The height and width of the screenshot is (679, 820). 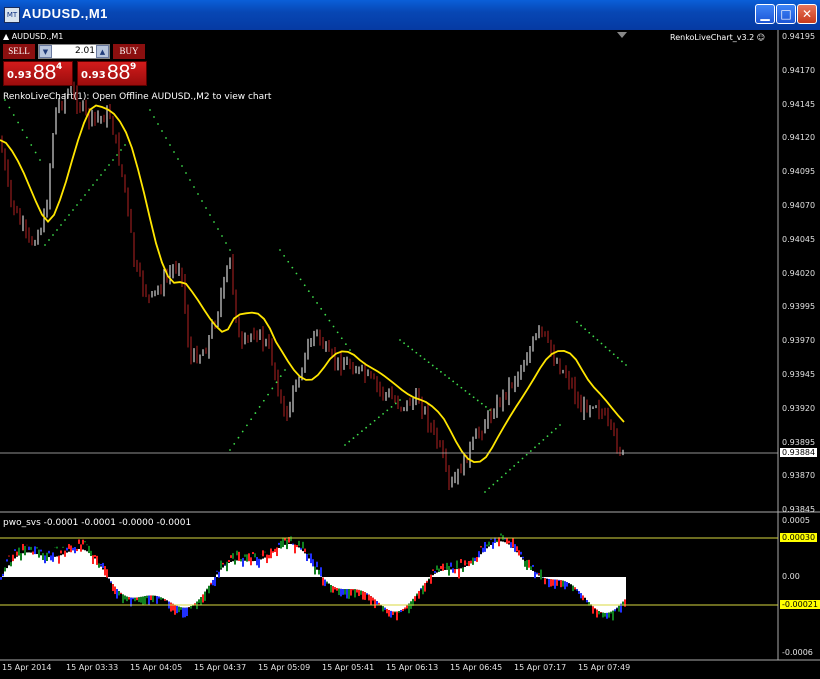 I want to click on one-click-trading-panel: SELL ▼ 2.01 ▲ BUY 0.93 88 4 0.93 88 9, so click(x=75, y=65).